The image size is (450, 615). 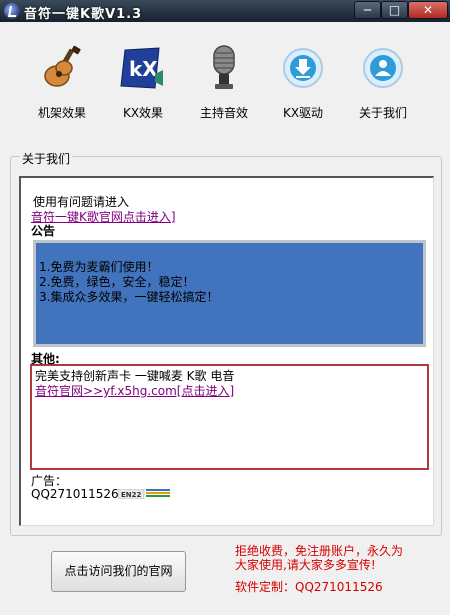 I want to click on tool-label: 关于我们, so click(x=382, y=113).